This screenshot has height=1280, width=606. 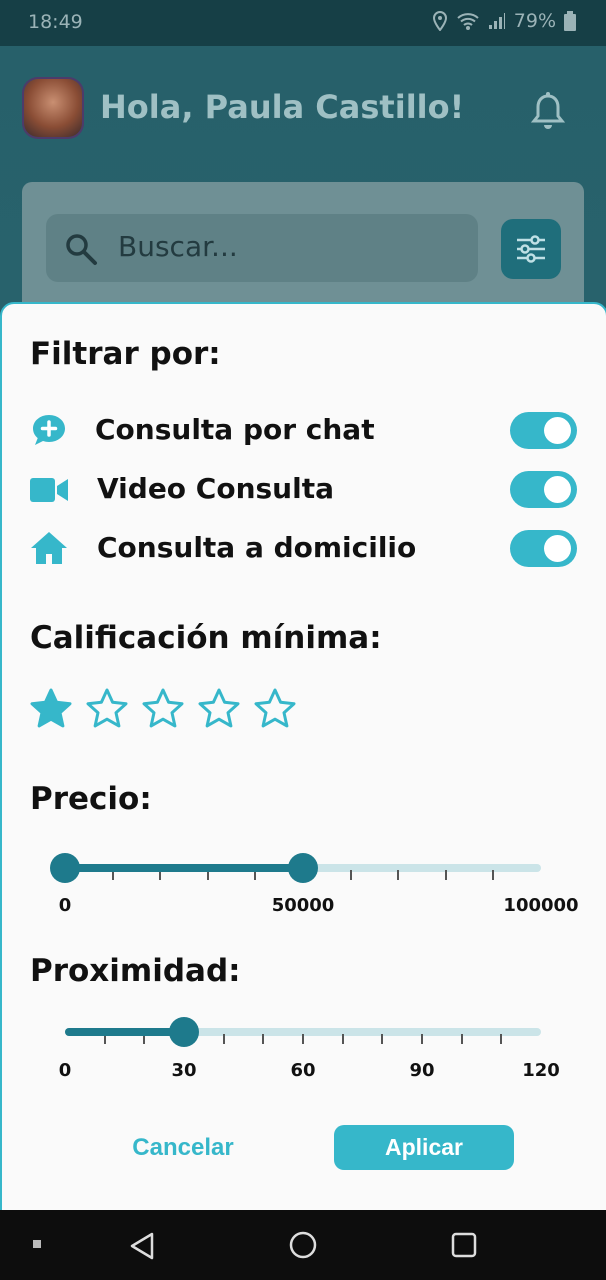 I want to click on status-bar: 18:49 79%, so click(x=303, y=23).